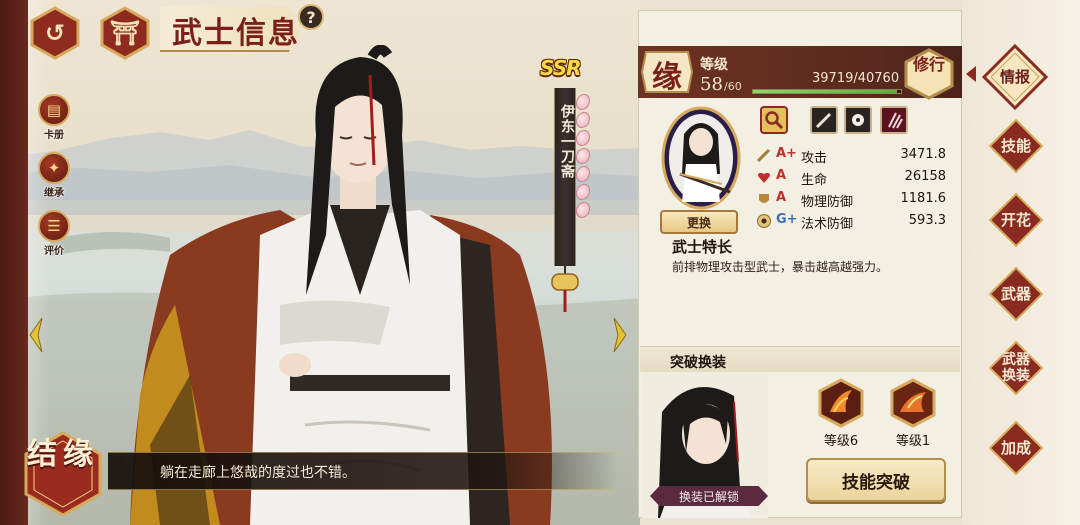 This screenshot has height=525, width=1080. I want to click on dialogue-box: 躺在走廊上悠哉的度过也不错。, so click(363, 471).